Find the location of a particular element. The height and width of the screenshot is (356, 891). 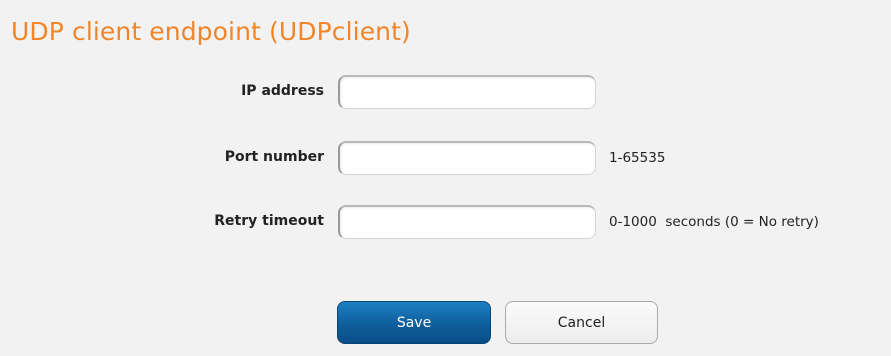

ip-address-input is located at coordinates (467, 92).